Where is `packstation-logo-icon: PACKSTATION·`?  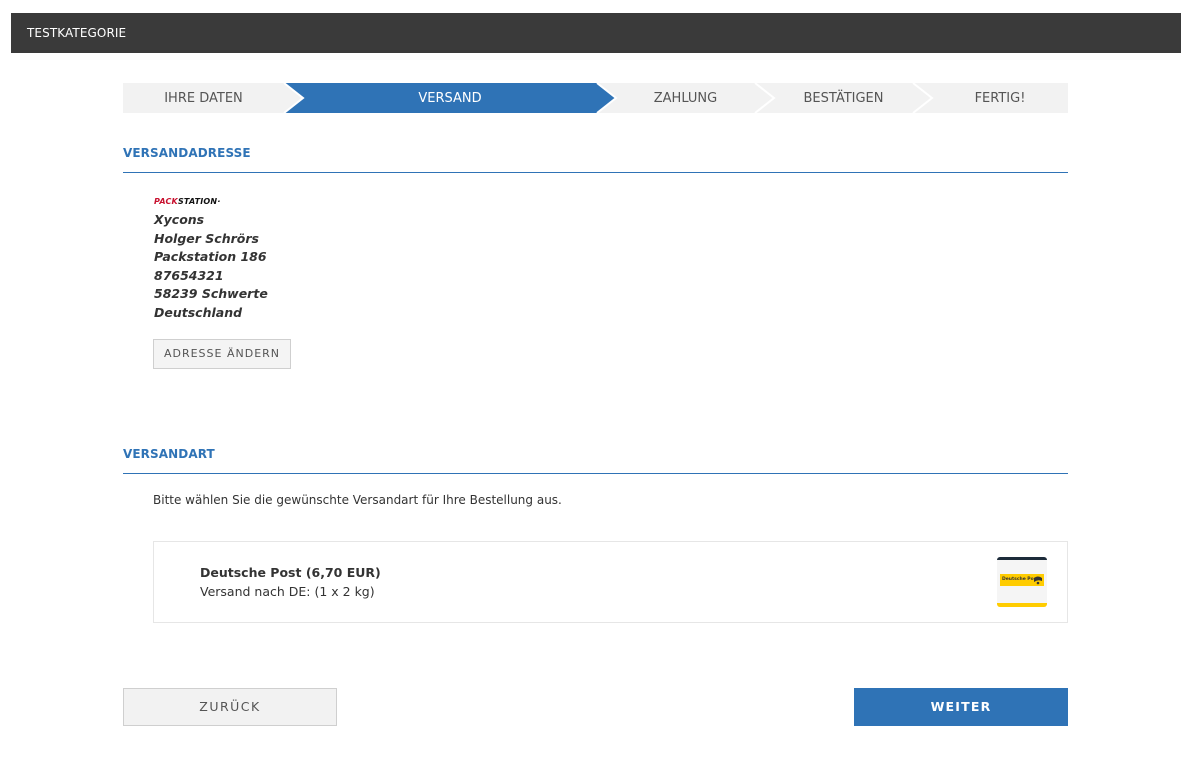
packstation-logo-icon: PACKSTATION· is located at coordinates (211, 203).